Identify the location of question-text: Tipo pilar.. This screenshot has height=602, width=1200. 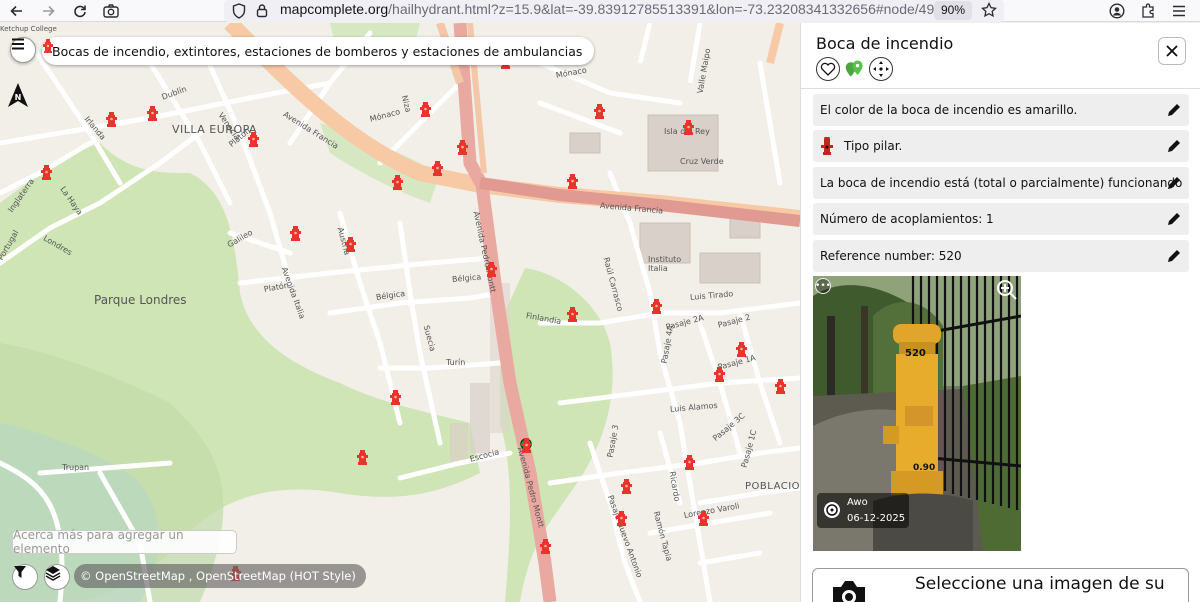
(873, 146).